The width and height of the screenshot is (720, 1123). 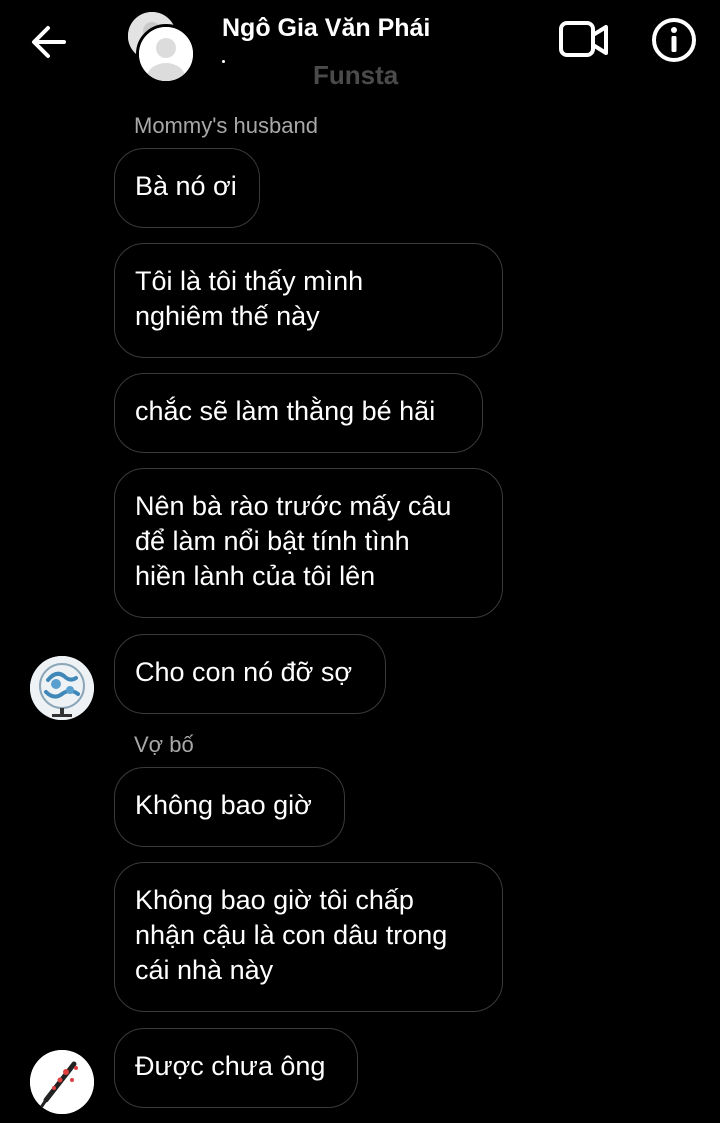 What do you see at coordinates (356, 75) in the screenshot?
I see `chat-subtitle: Funsta` at bounding box center [356, 75].